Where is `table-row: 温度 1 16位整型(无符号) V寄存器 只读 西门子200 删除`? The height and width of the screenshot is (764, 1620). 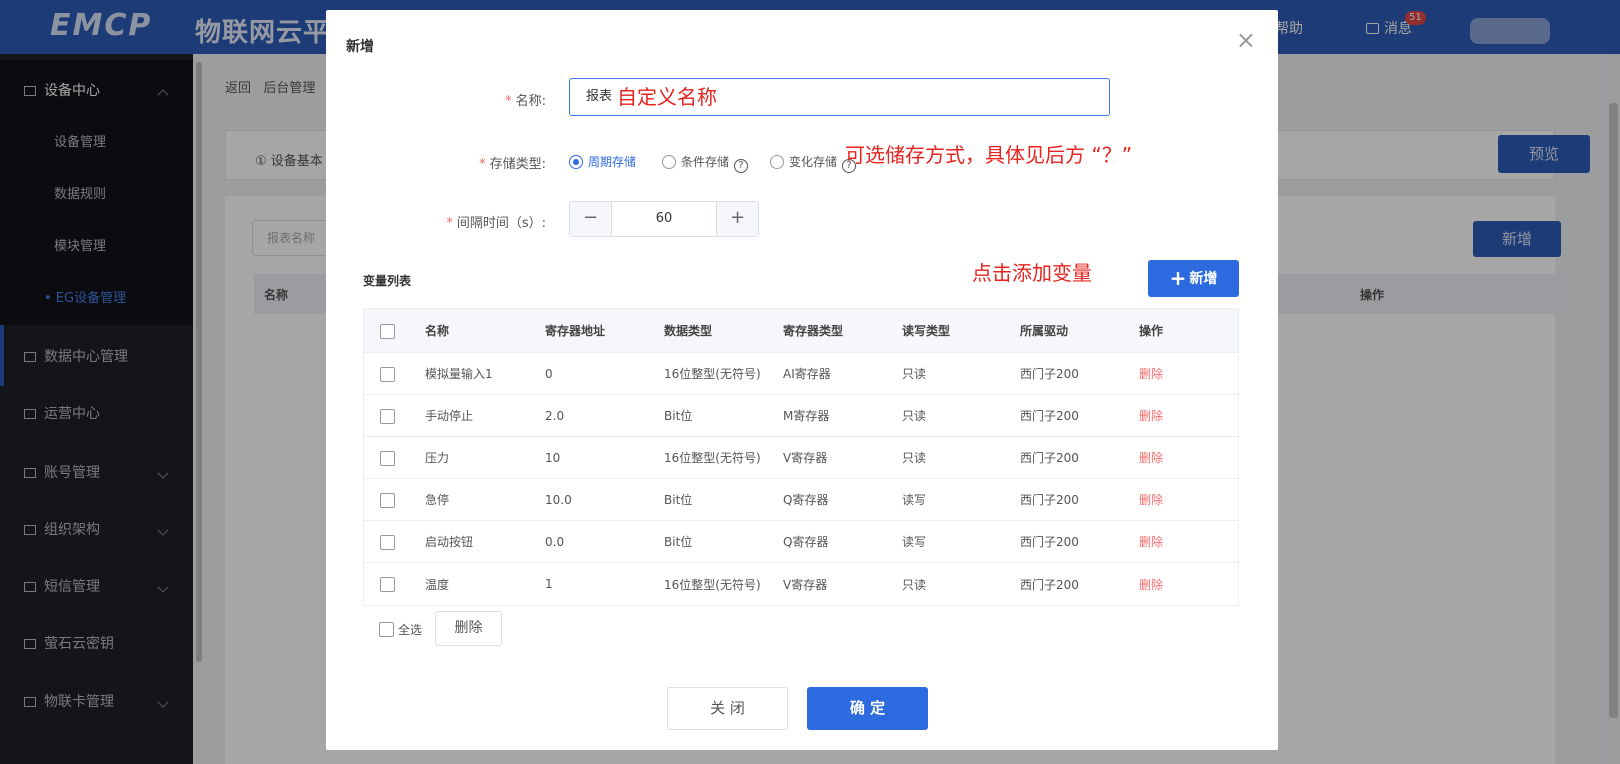
table-row: 温度 1 16位整型(无符号) V寄存器 只读 西门子200 删除 is located at coordinates (801, 584).